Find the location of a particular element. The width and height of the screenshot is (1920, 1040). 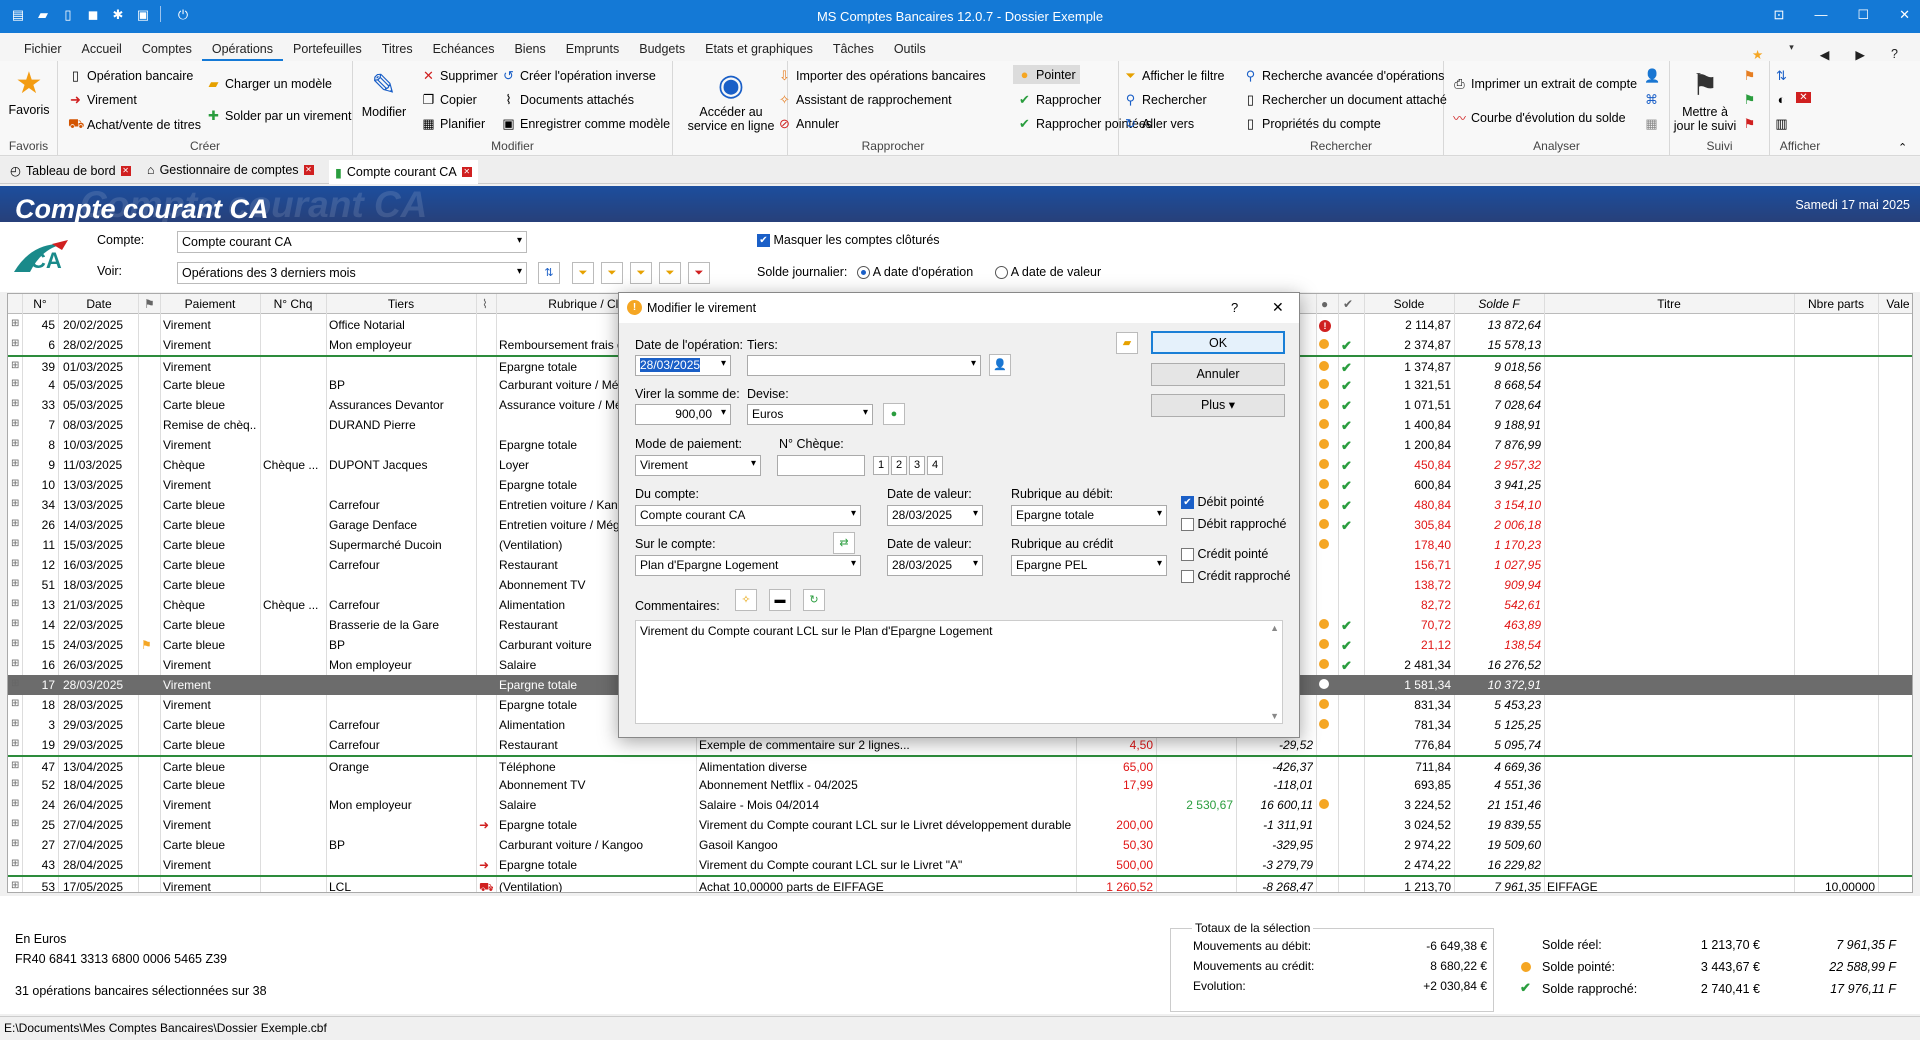

columns-icon: ▥ is located at coordinates (1781, 124).